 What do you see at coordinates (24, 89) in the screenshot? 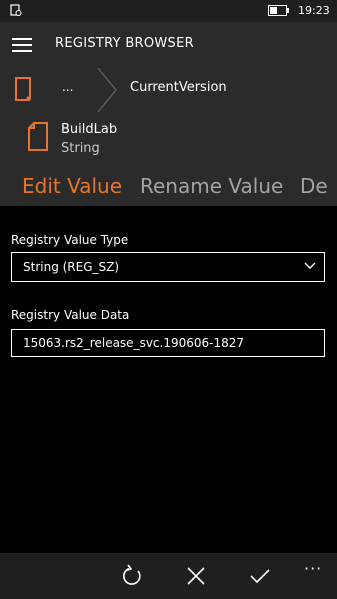
I see `device-icon` at bounding box center [24, 89].